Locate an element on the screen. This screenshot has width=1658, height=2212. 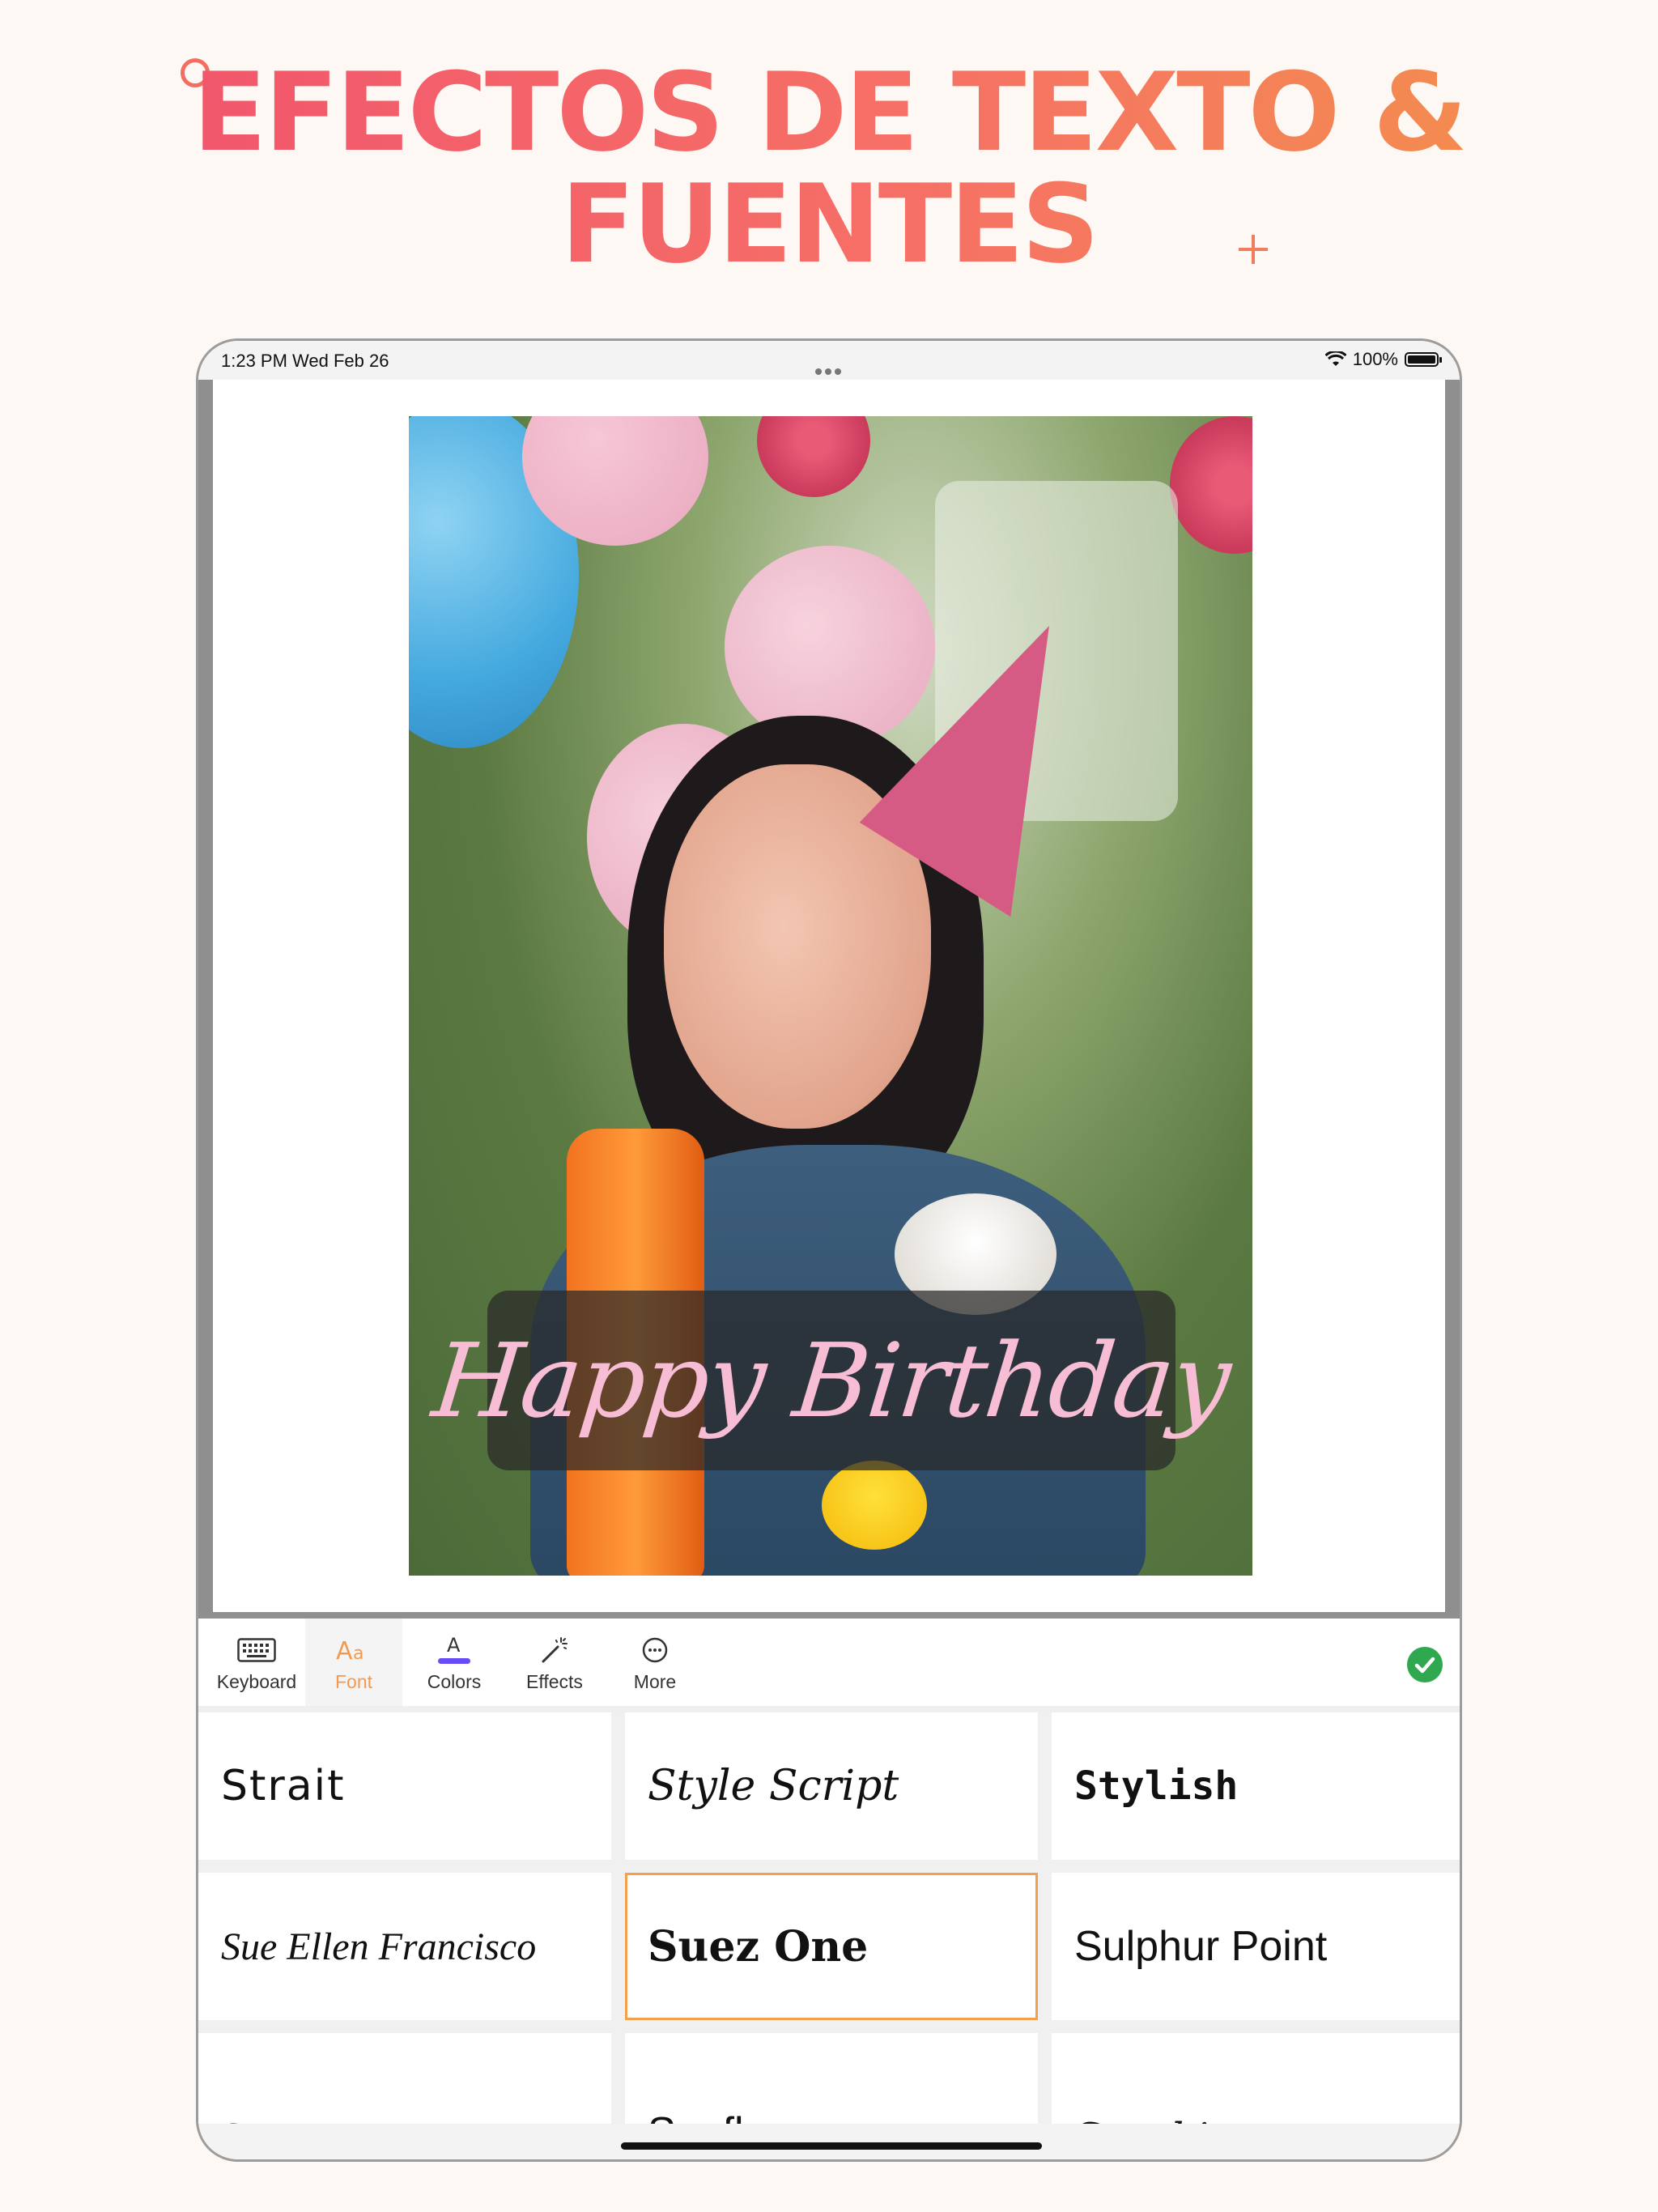
font-option-label: Sunshiney is located at coordinates (1176, 2119).